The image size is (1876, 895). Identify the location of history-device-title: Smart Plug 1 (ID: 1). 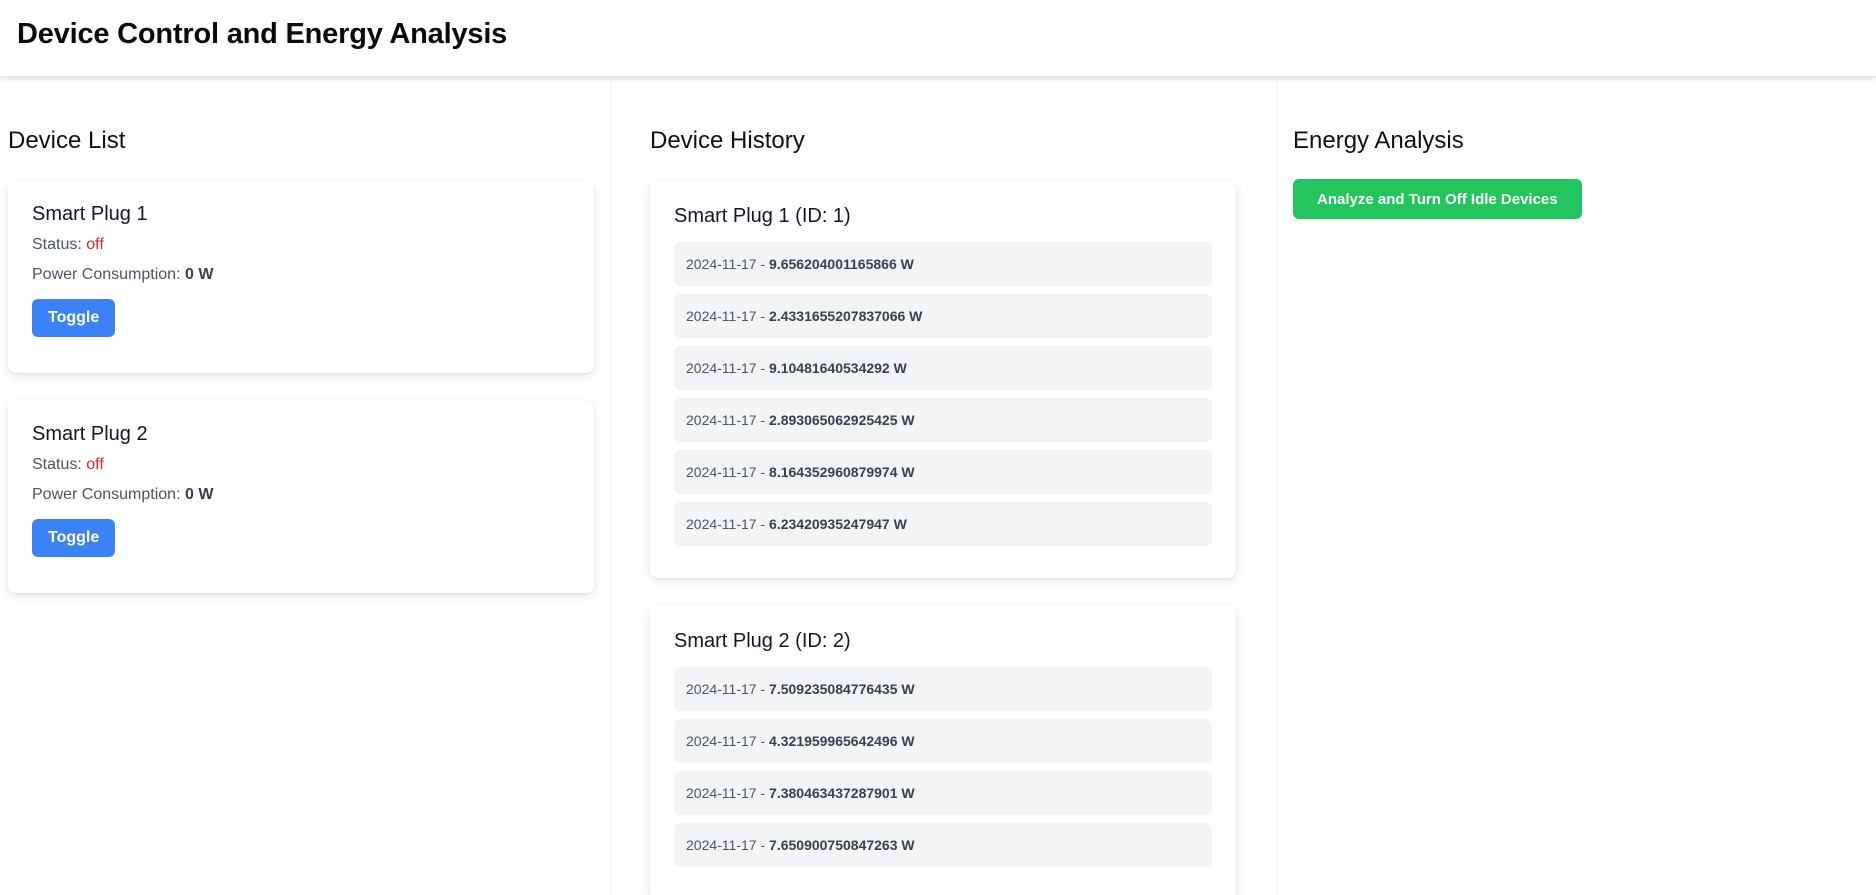
(762, 216).